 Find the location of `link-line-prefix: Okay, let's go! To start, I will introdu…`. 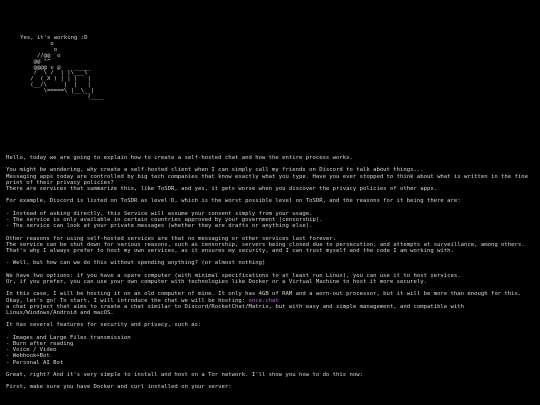

link-line-prefix: Okay, let's go! To start, I will introdu… is located at coordinates (127, 300).